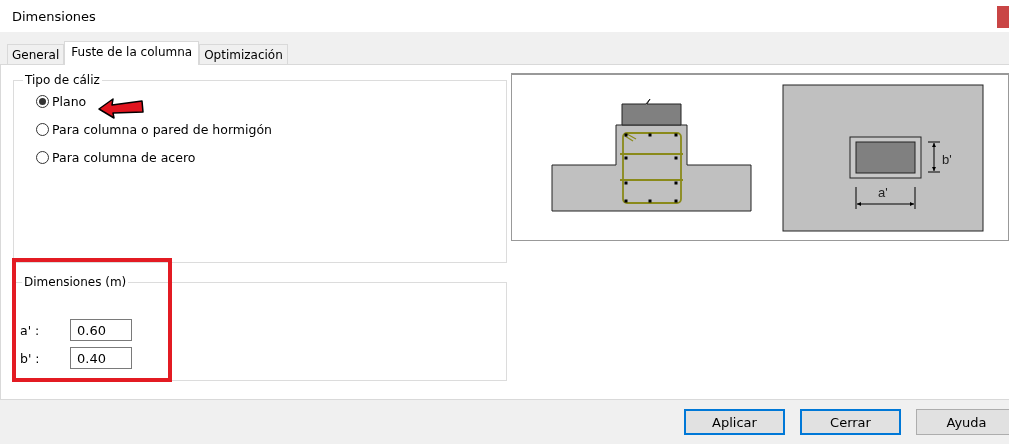 This screenshot has width=1009, height=444. What do you see at coordinates (54, 16) in the screenshot?
I see `window-title: Dimensiones` at bounding box center [54, 16].